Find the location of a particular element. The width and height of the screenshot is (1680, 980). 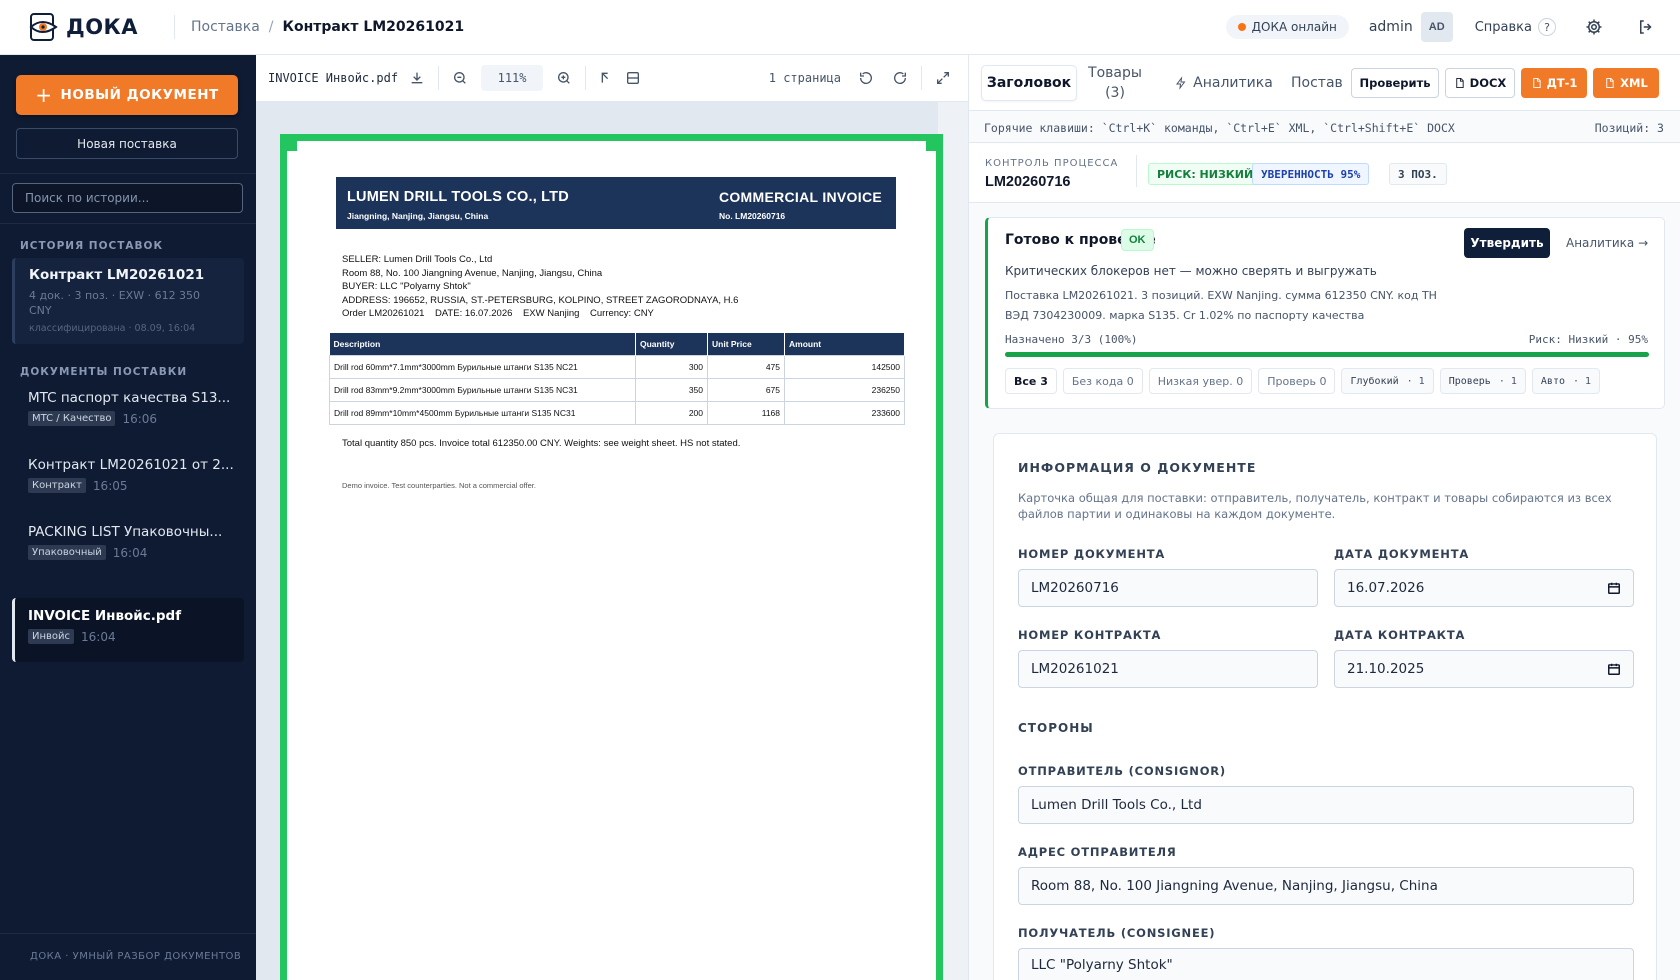

check-button: Проверить is located at coordinates (1395, 83).